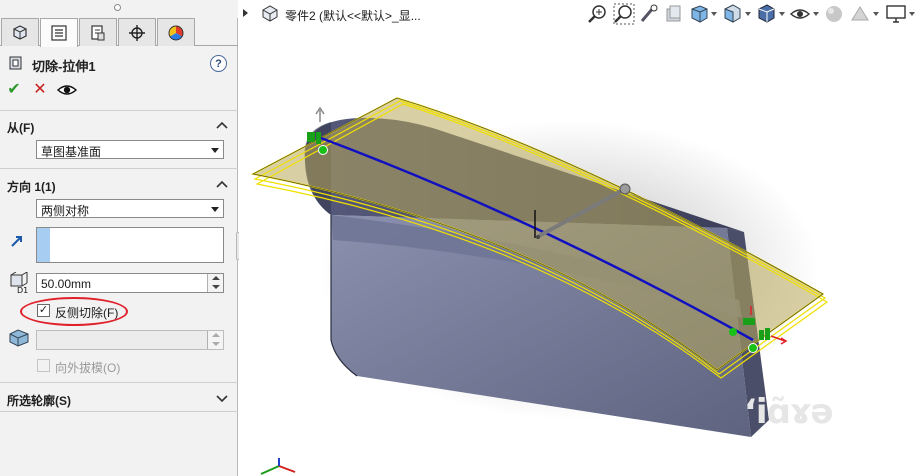  What do you see at coordinates (119, 185) in the screenshot?
I see `section-direction1-header: 方向 1(1)` at bounding box center [119, 185].